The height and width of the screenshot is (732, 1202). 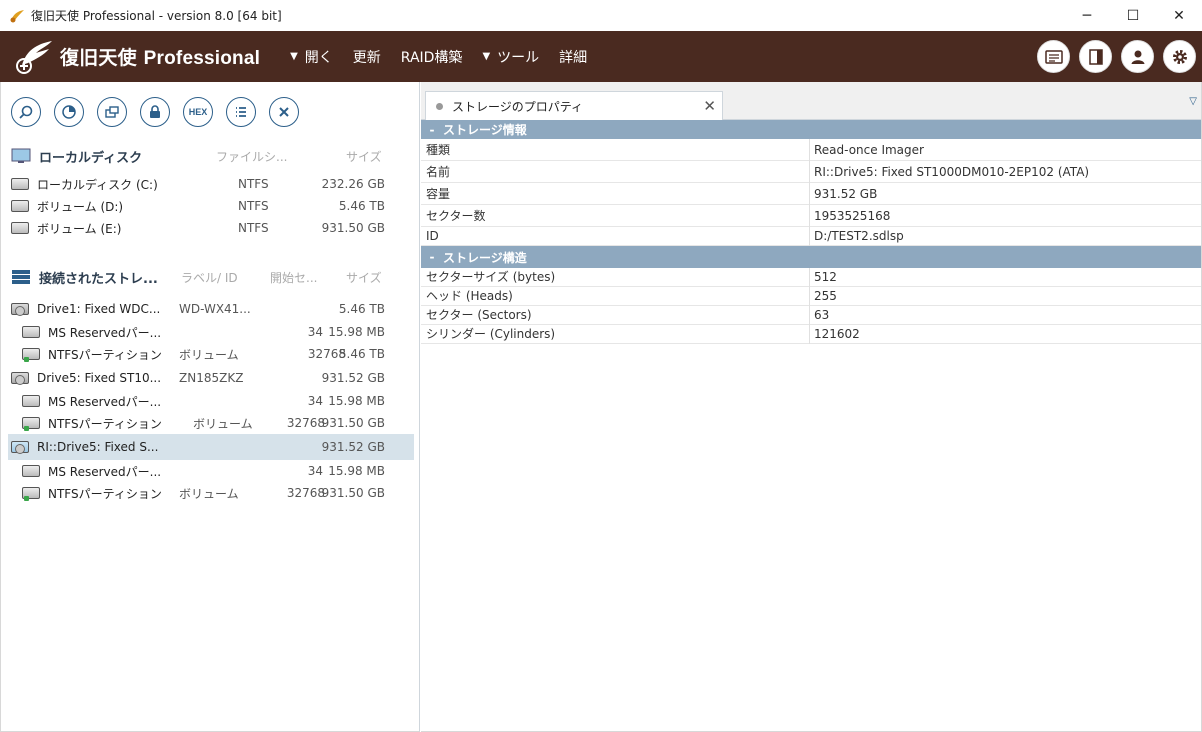 What do you see at coordinates (811, 257) in the screenshot?
I see `group-storage-structure: - ストレージ構造` at bounding box center [811, 257].